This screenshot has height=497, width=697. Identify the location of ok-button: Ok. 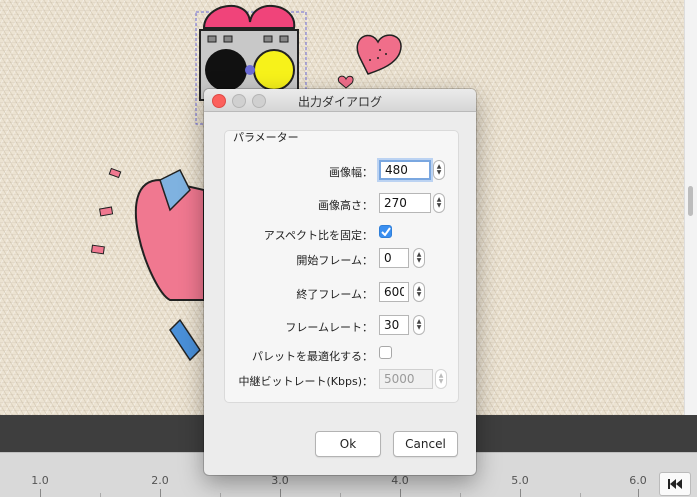
(348, 444).